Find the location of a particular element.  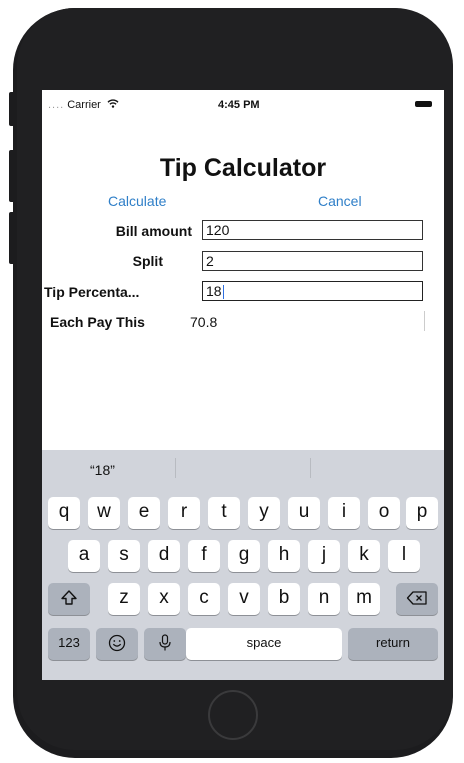

numbers-key: 123 is located at coordinates (69, 644).